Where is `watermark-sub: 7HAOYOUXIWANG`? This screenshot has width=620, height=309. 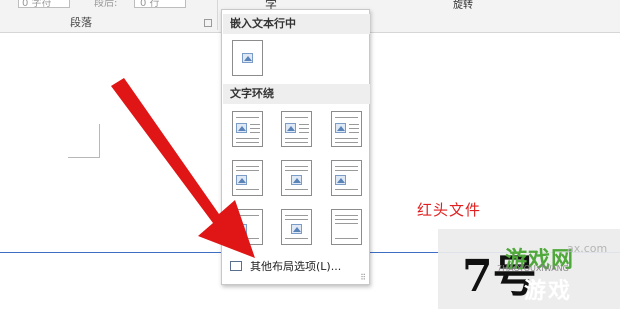 watermark-sub: 7HAOYOUXIWANG is located at coordinates (533, 268).